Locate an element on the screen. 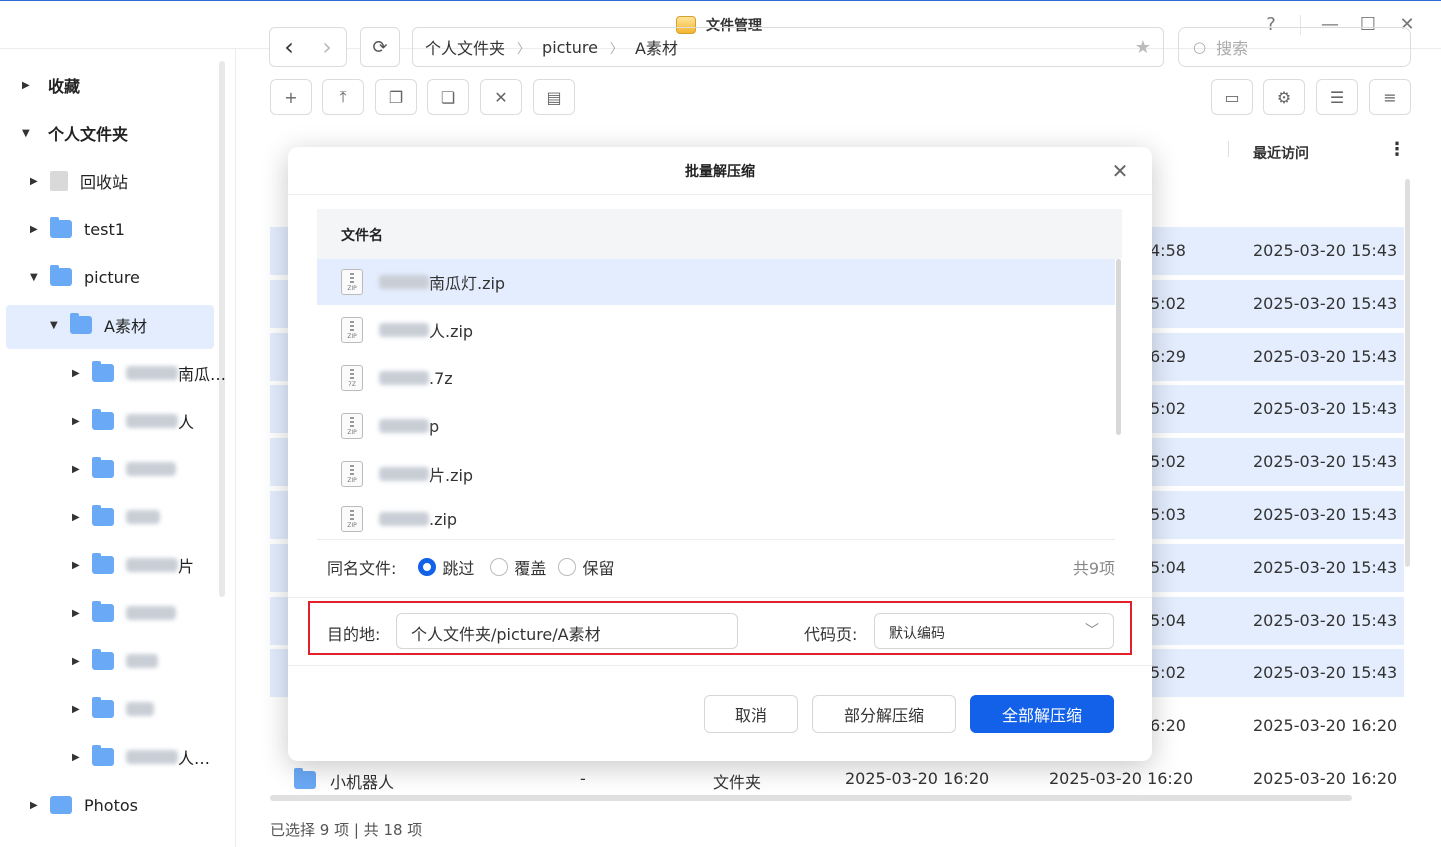 The width and height of the screenshot is (1441, 847). sidebar-scrollbar is located at coordinates (222, 329).